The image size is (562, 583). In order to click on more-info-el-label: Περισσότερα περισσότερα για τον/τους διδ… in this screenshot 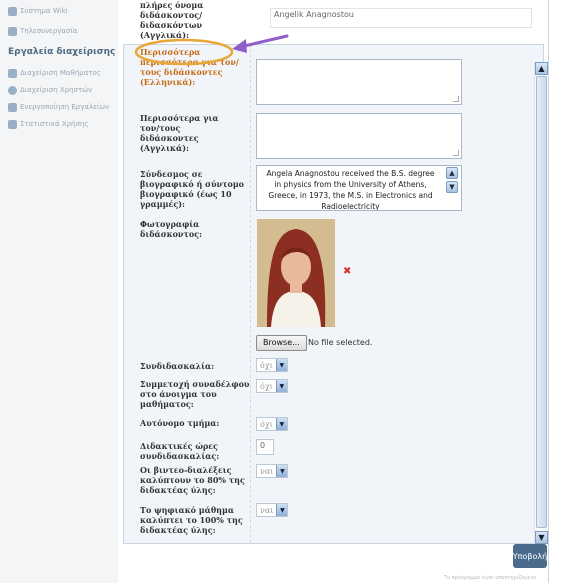, I will do `click(189, 67)`.